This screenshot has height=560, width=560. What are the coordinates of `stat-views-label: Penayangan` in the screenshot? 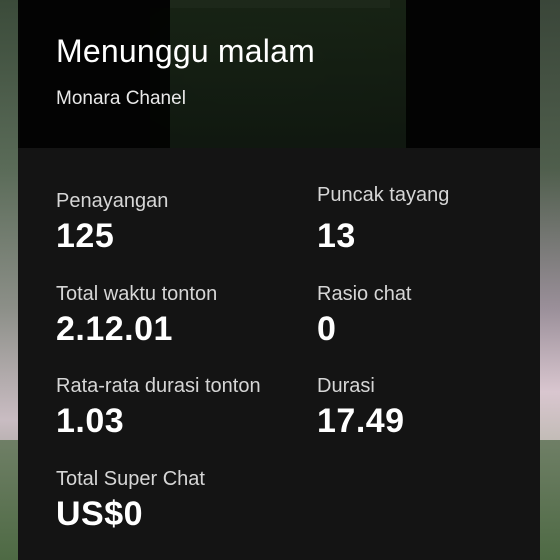 It's located at (112, 201).